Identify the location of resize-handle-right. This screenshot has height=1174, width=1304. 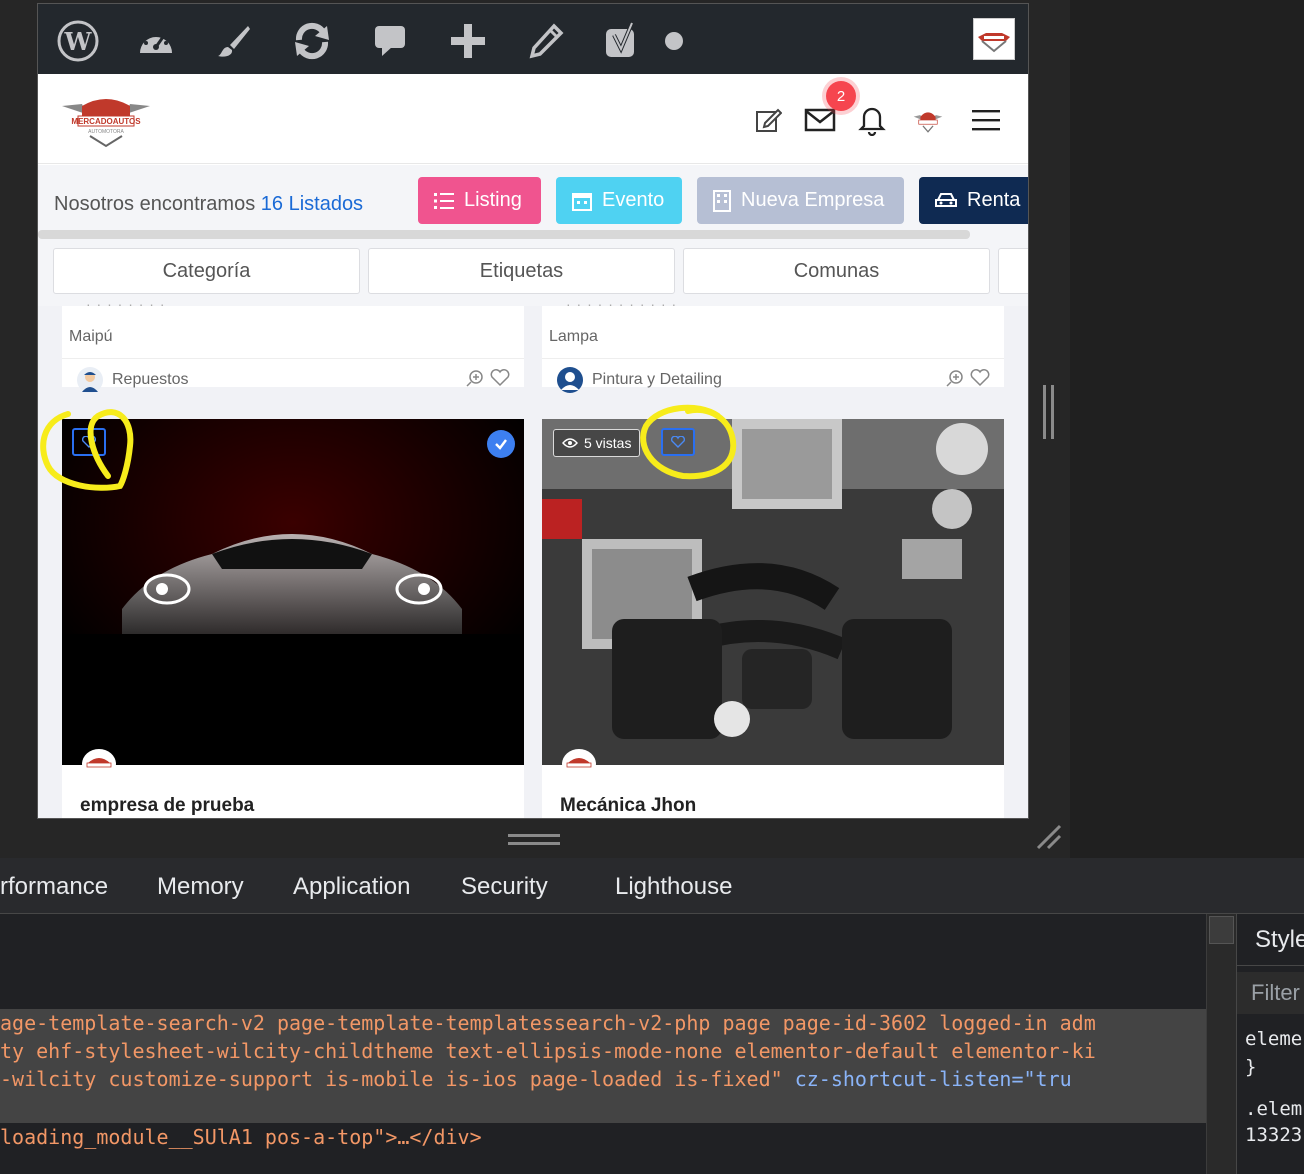
(1049, 412).